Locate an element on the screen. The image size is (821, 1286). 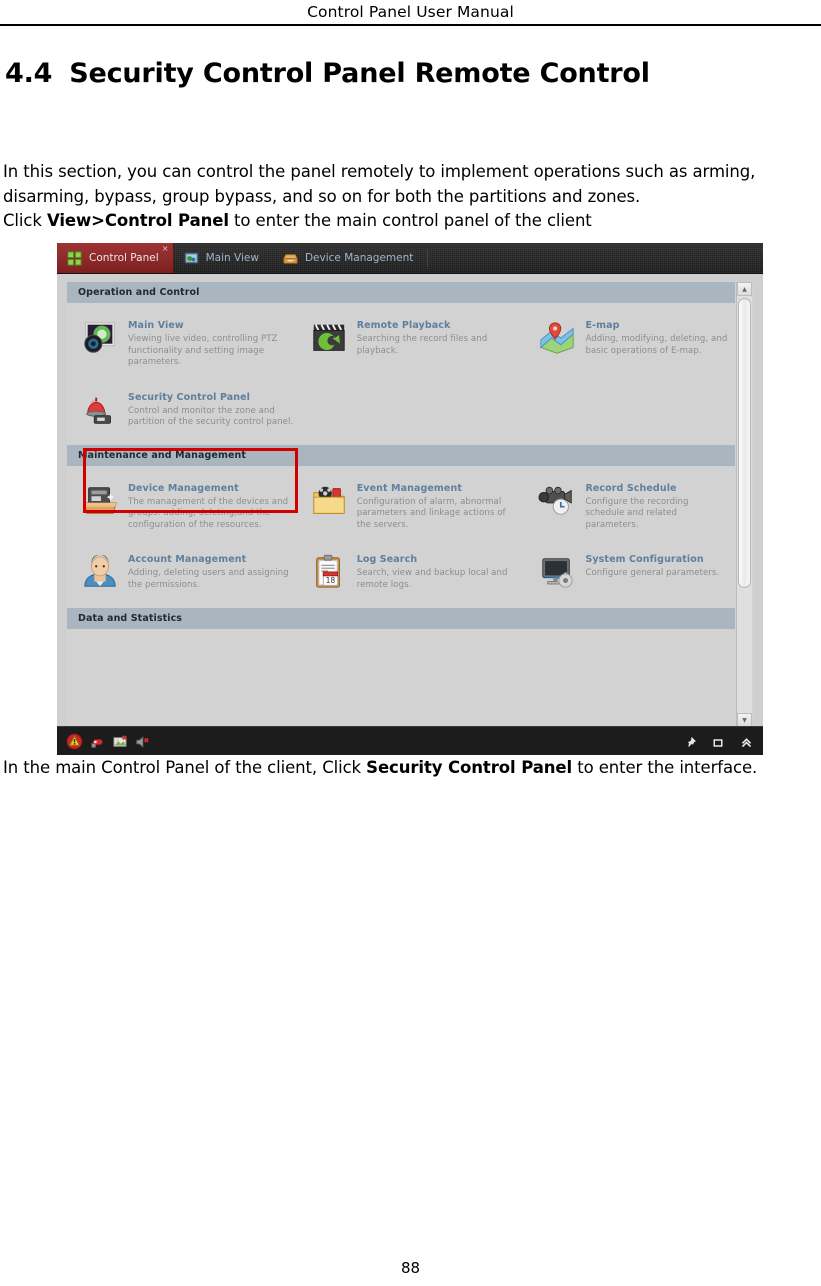
vertical-scrollbar: ▲ ▼ is located at coordinates (744, 504).